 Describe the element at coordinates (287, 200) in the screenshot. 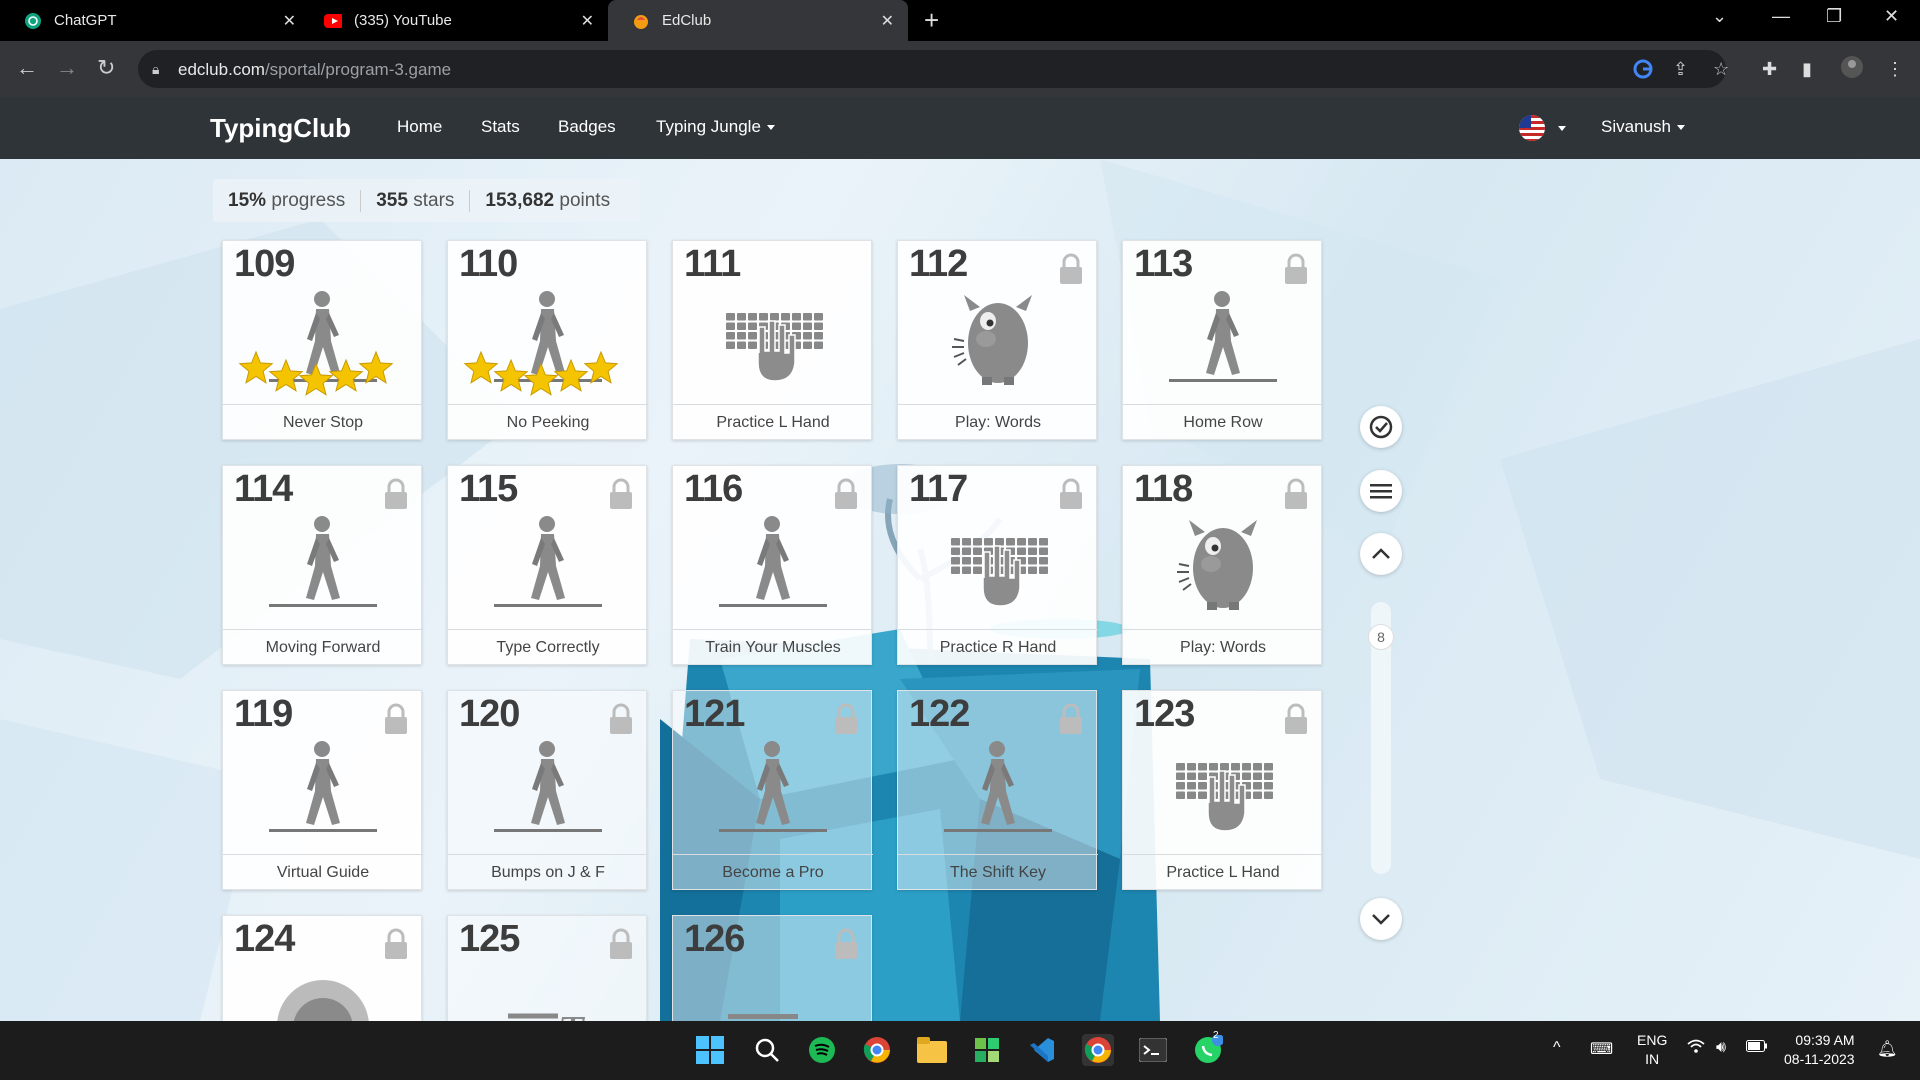

I see `progress-stat: 15% progress` at that location.